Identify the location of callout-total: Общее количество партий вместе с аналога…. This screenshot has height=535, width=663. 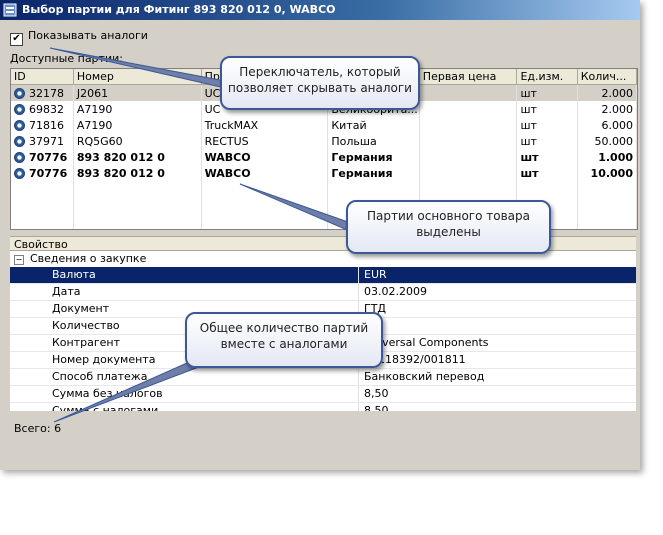
(284, 340).